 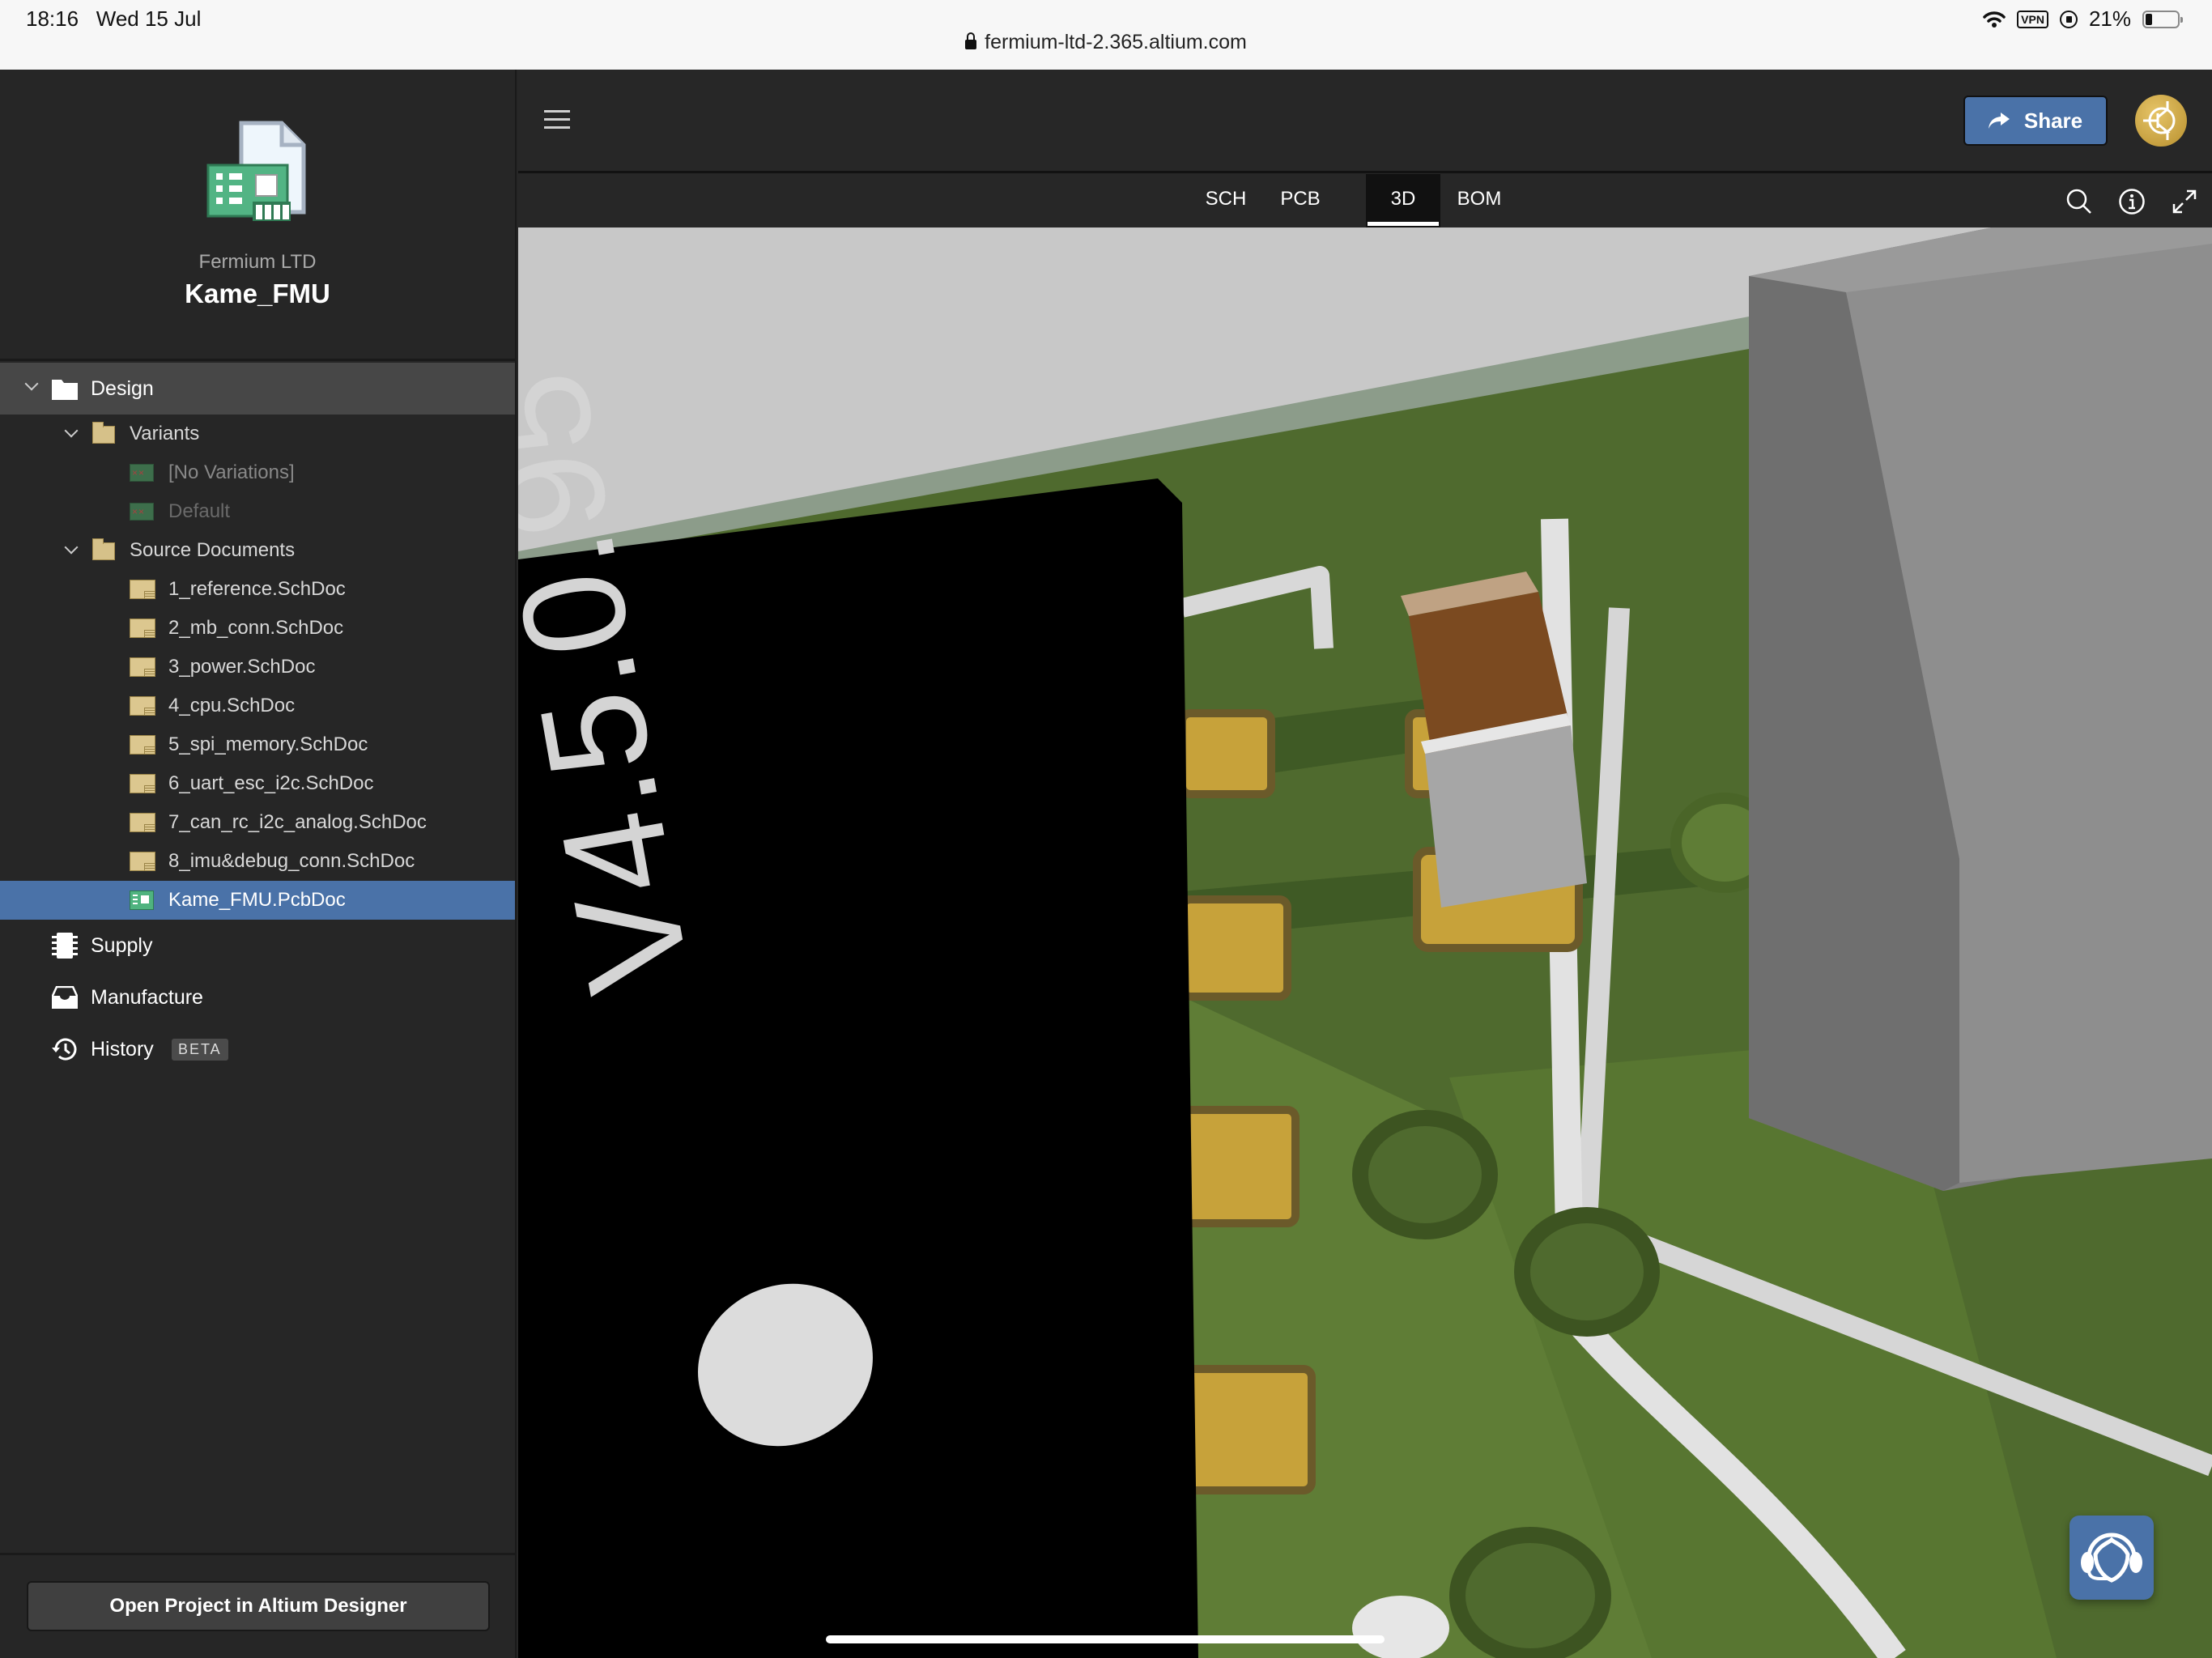 I want to click on address-bar: fermium-ltd-2.365.altium.com, so click(x=1106, y=42).